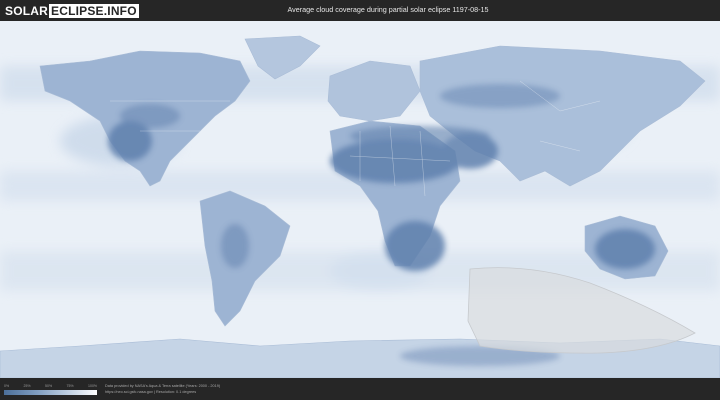 The width and height of the screenshot is (720, 400). I want to click on logo-text-solar: SOLAR, so click(26, 10).